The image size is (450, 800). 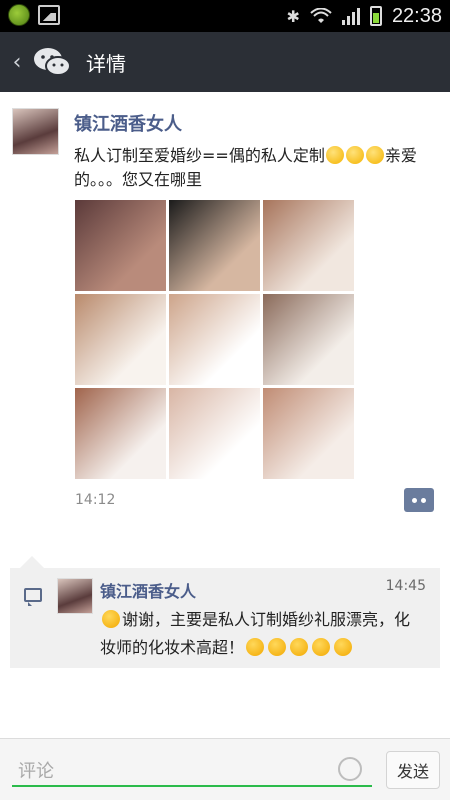 What do you see at coordinates (350, 769) in the screenshot?
I see `smiley-icon` at bounding box center [350, 769].